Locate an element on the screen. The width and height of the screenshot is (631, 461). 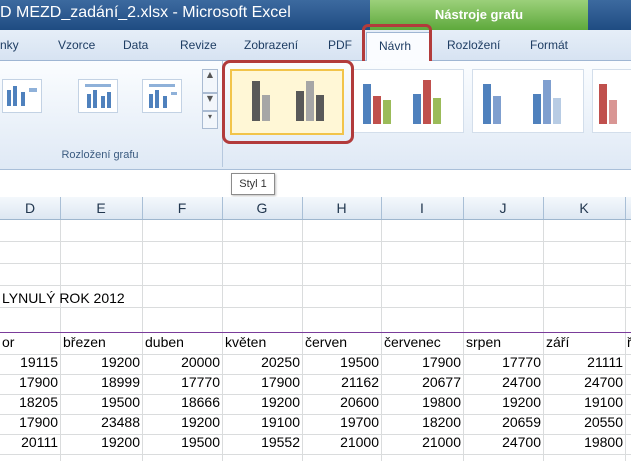
cell-month-header: květen is located at coordinates (245, 342).